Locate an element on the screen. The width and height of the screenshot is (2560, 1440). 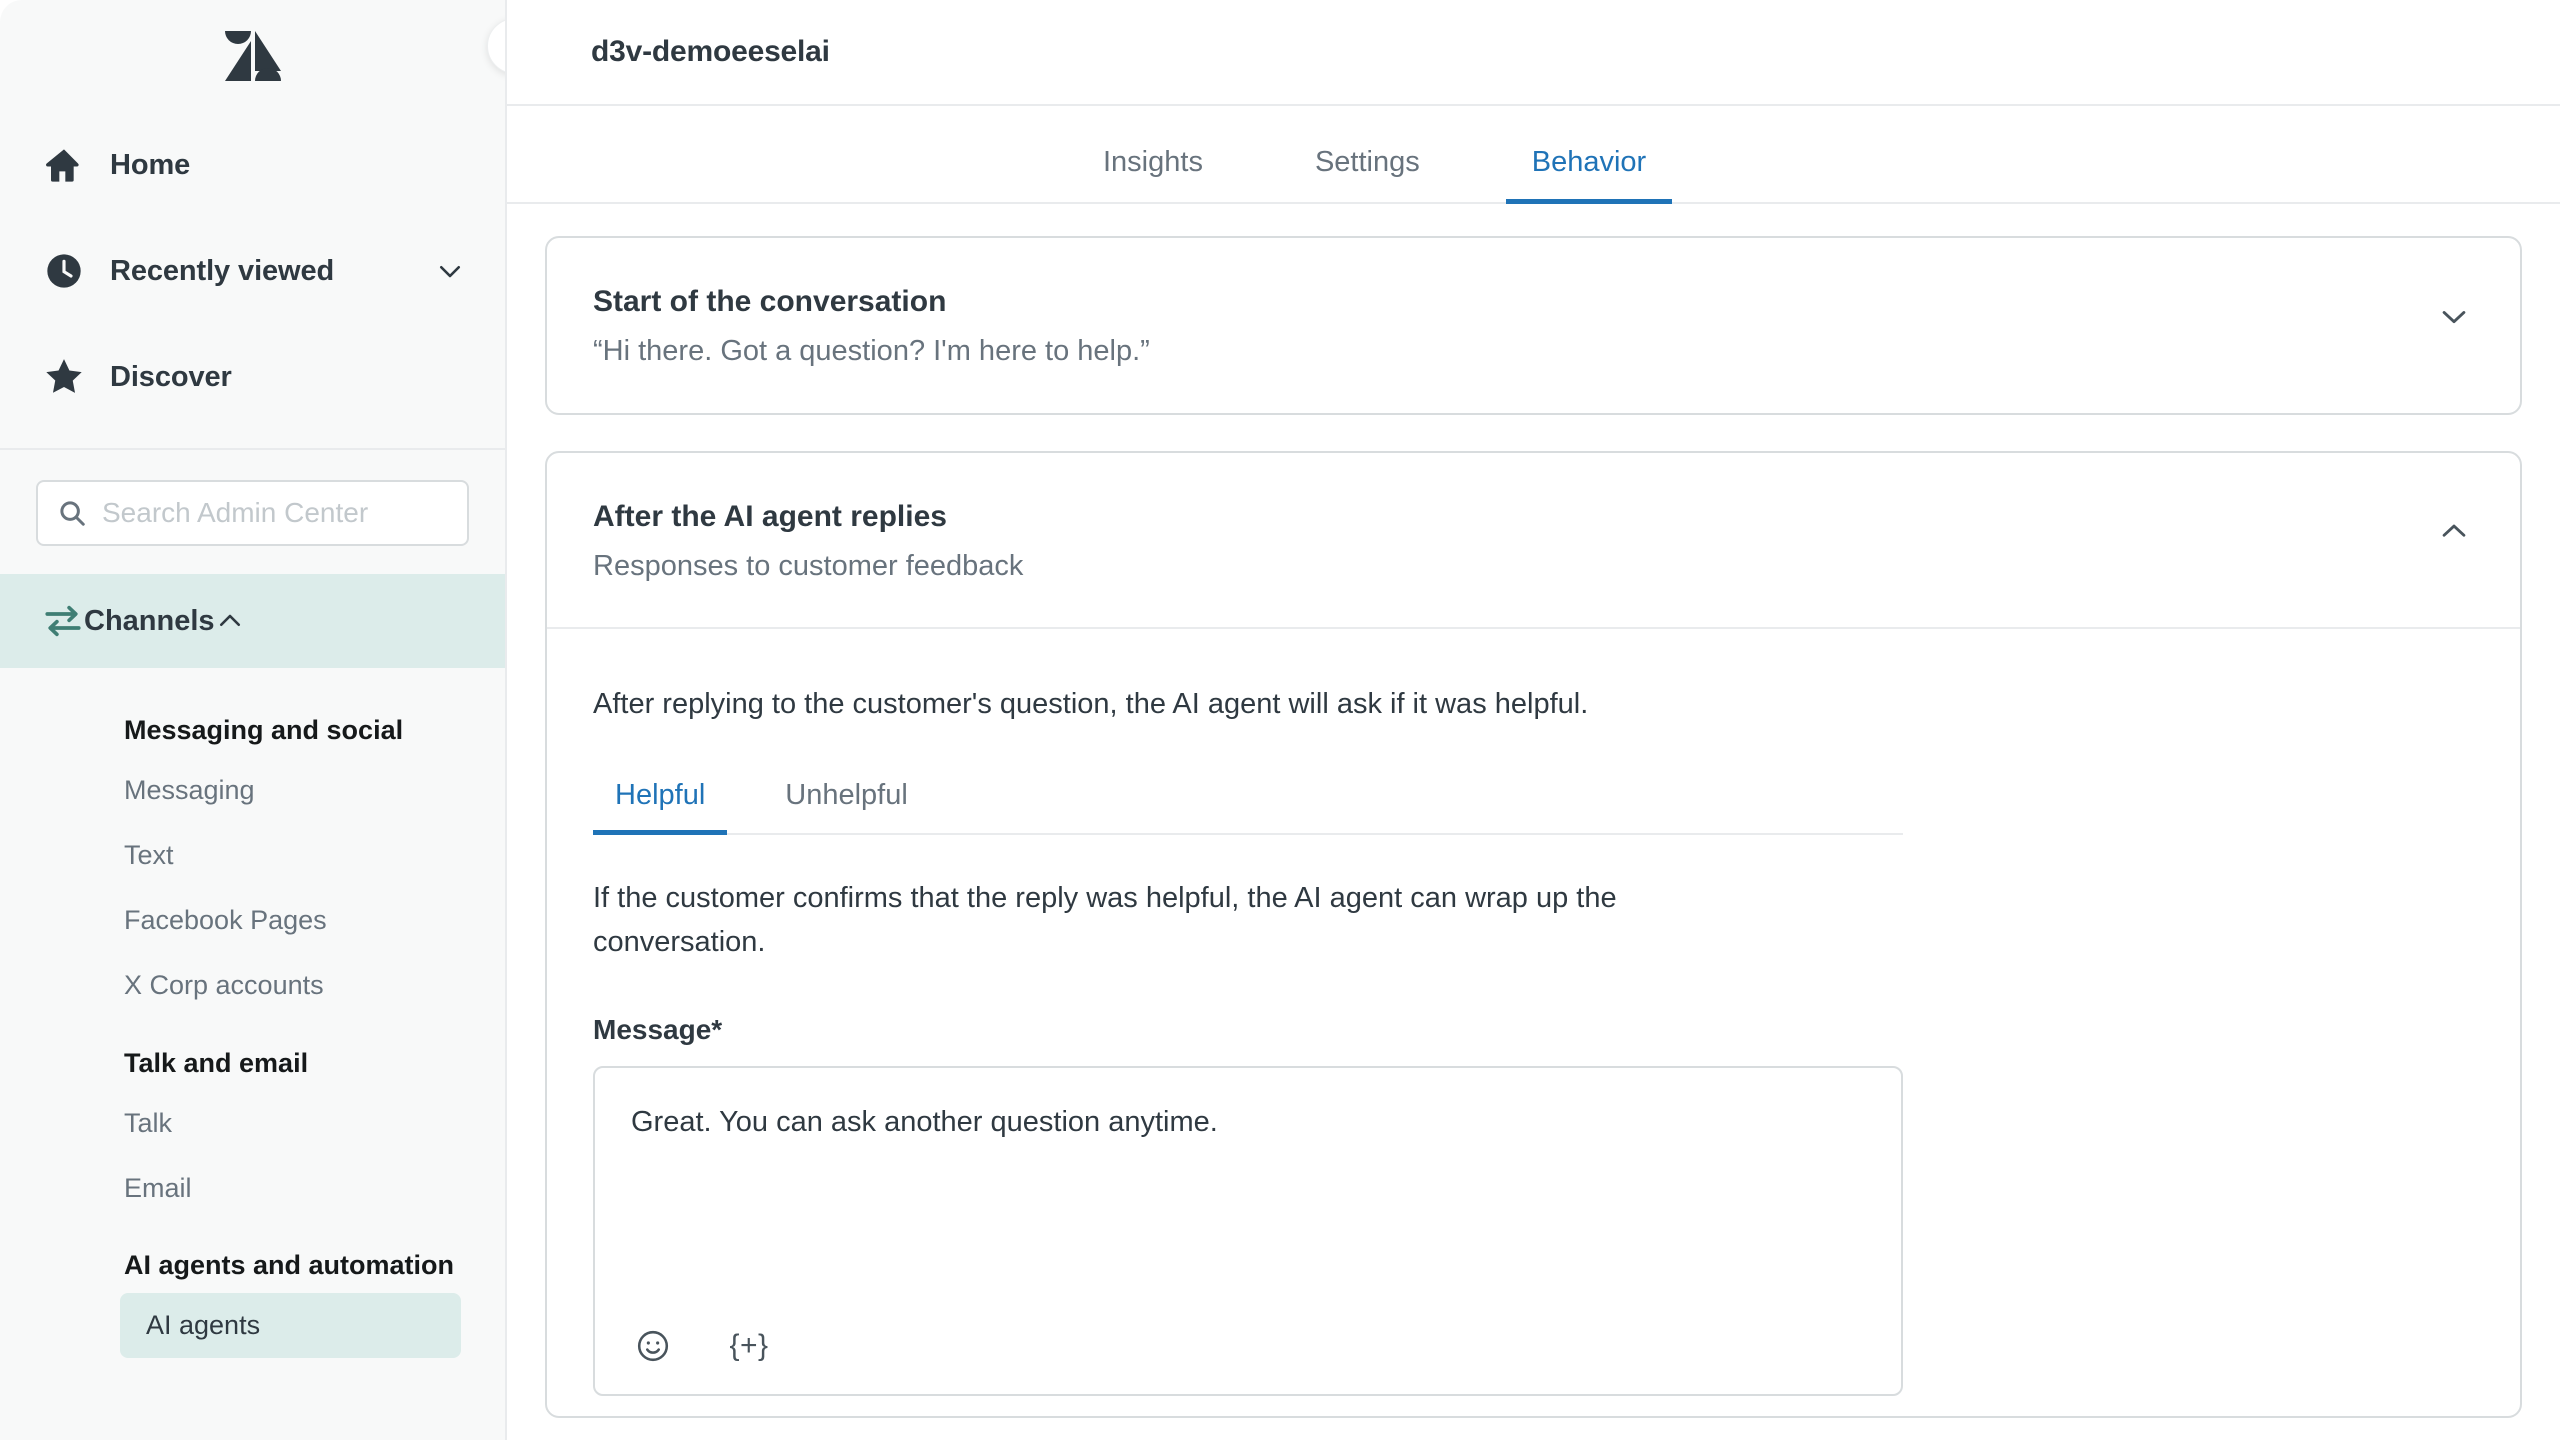
search-container is located at coordinates (252, 512).